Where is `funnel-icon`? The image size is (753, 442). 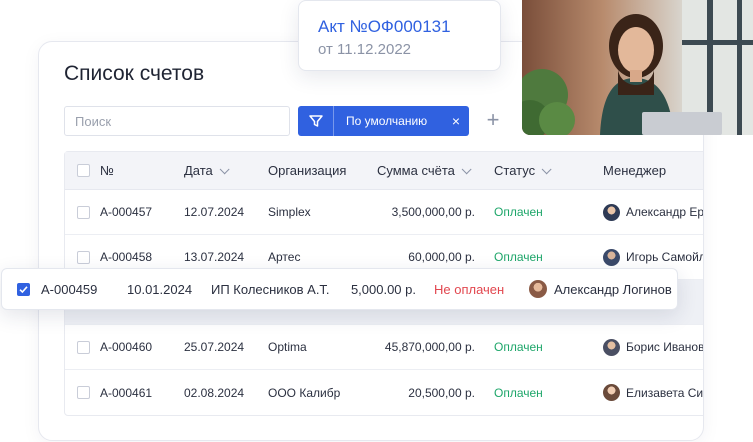 funnel-icon is located at coordinates (316, 121).